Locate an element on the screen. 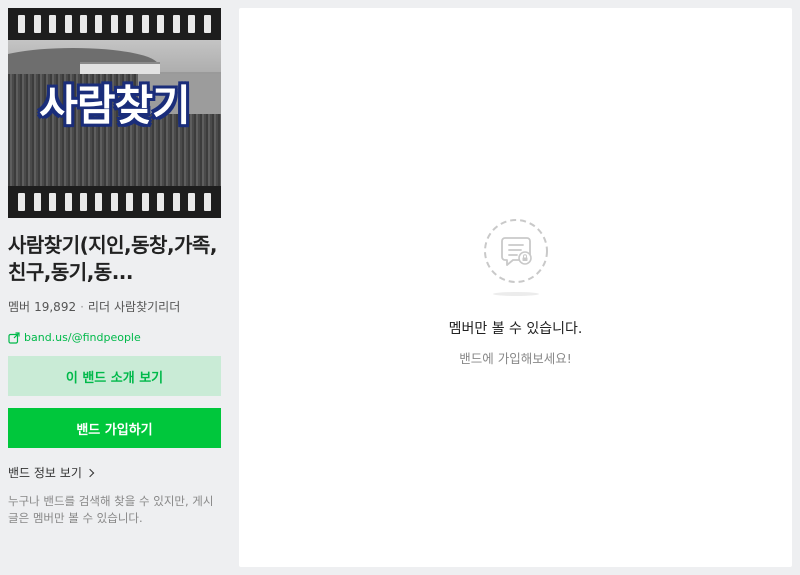 This screenshot has height=575, width=800. band-info-label: 밴드 정보 보기 is located at coordinates (45, 473).